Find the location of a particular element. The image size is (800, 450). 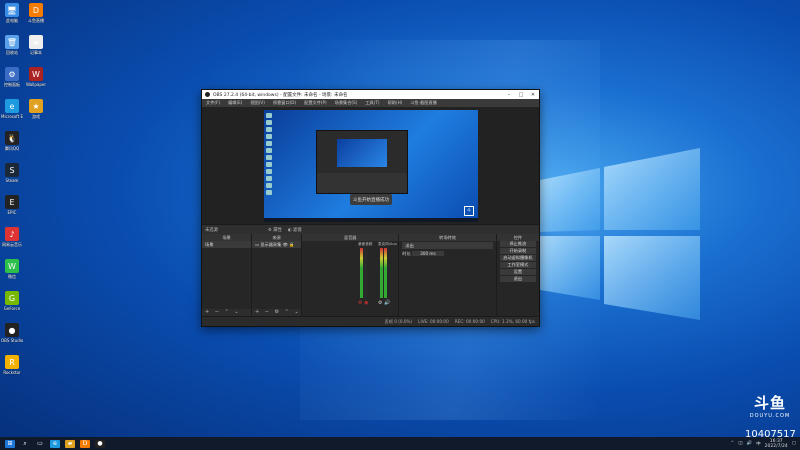

desktop-icon: ⚙ 控制面板 is located at coordinates (12, 77).